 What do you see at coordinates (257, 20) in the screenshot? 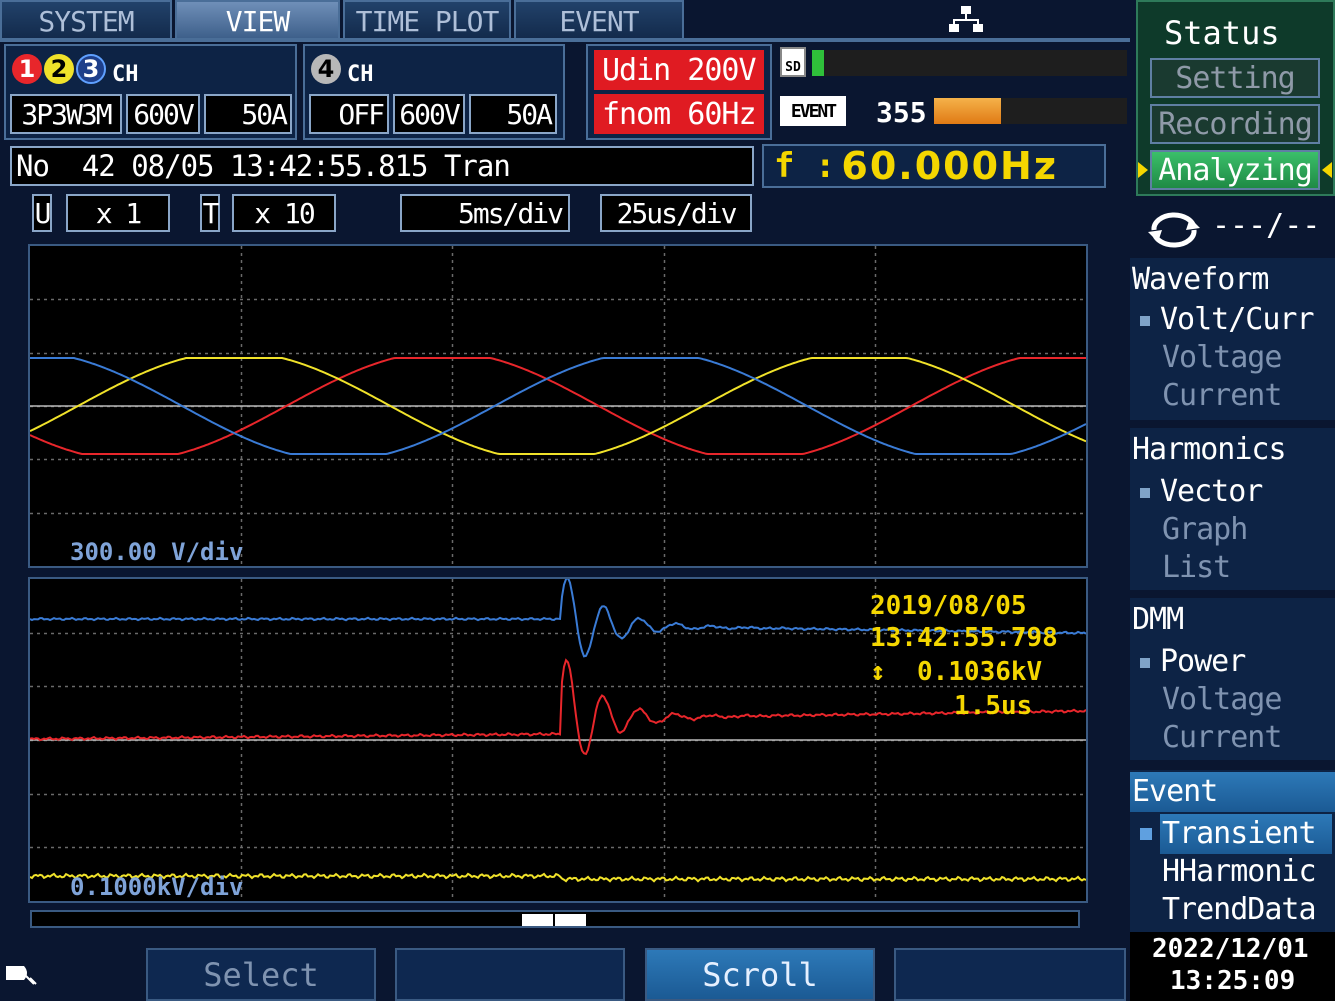
I see `tab-view: VIEW` at bounding box center [257, 20].